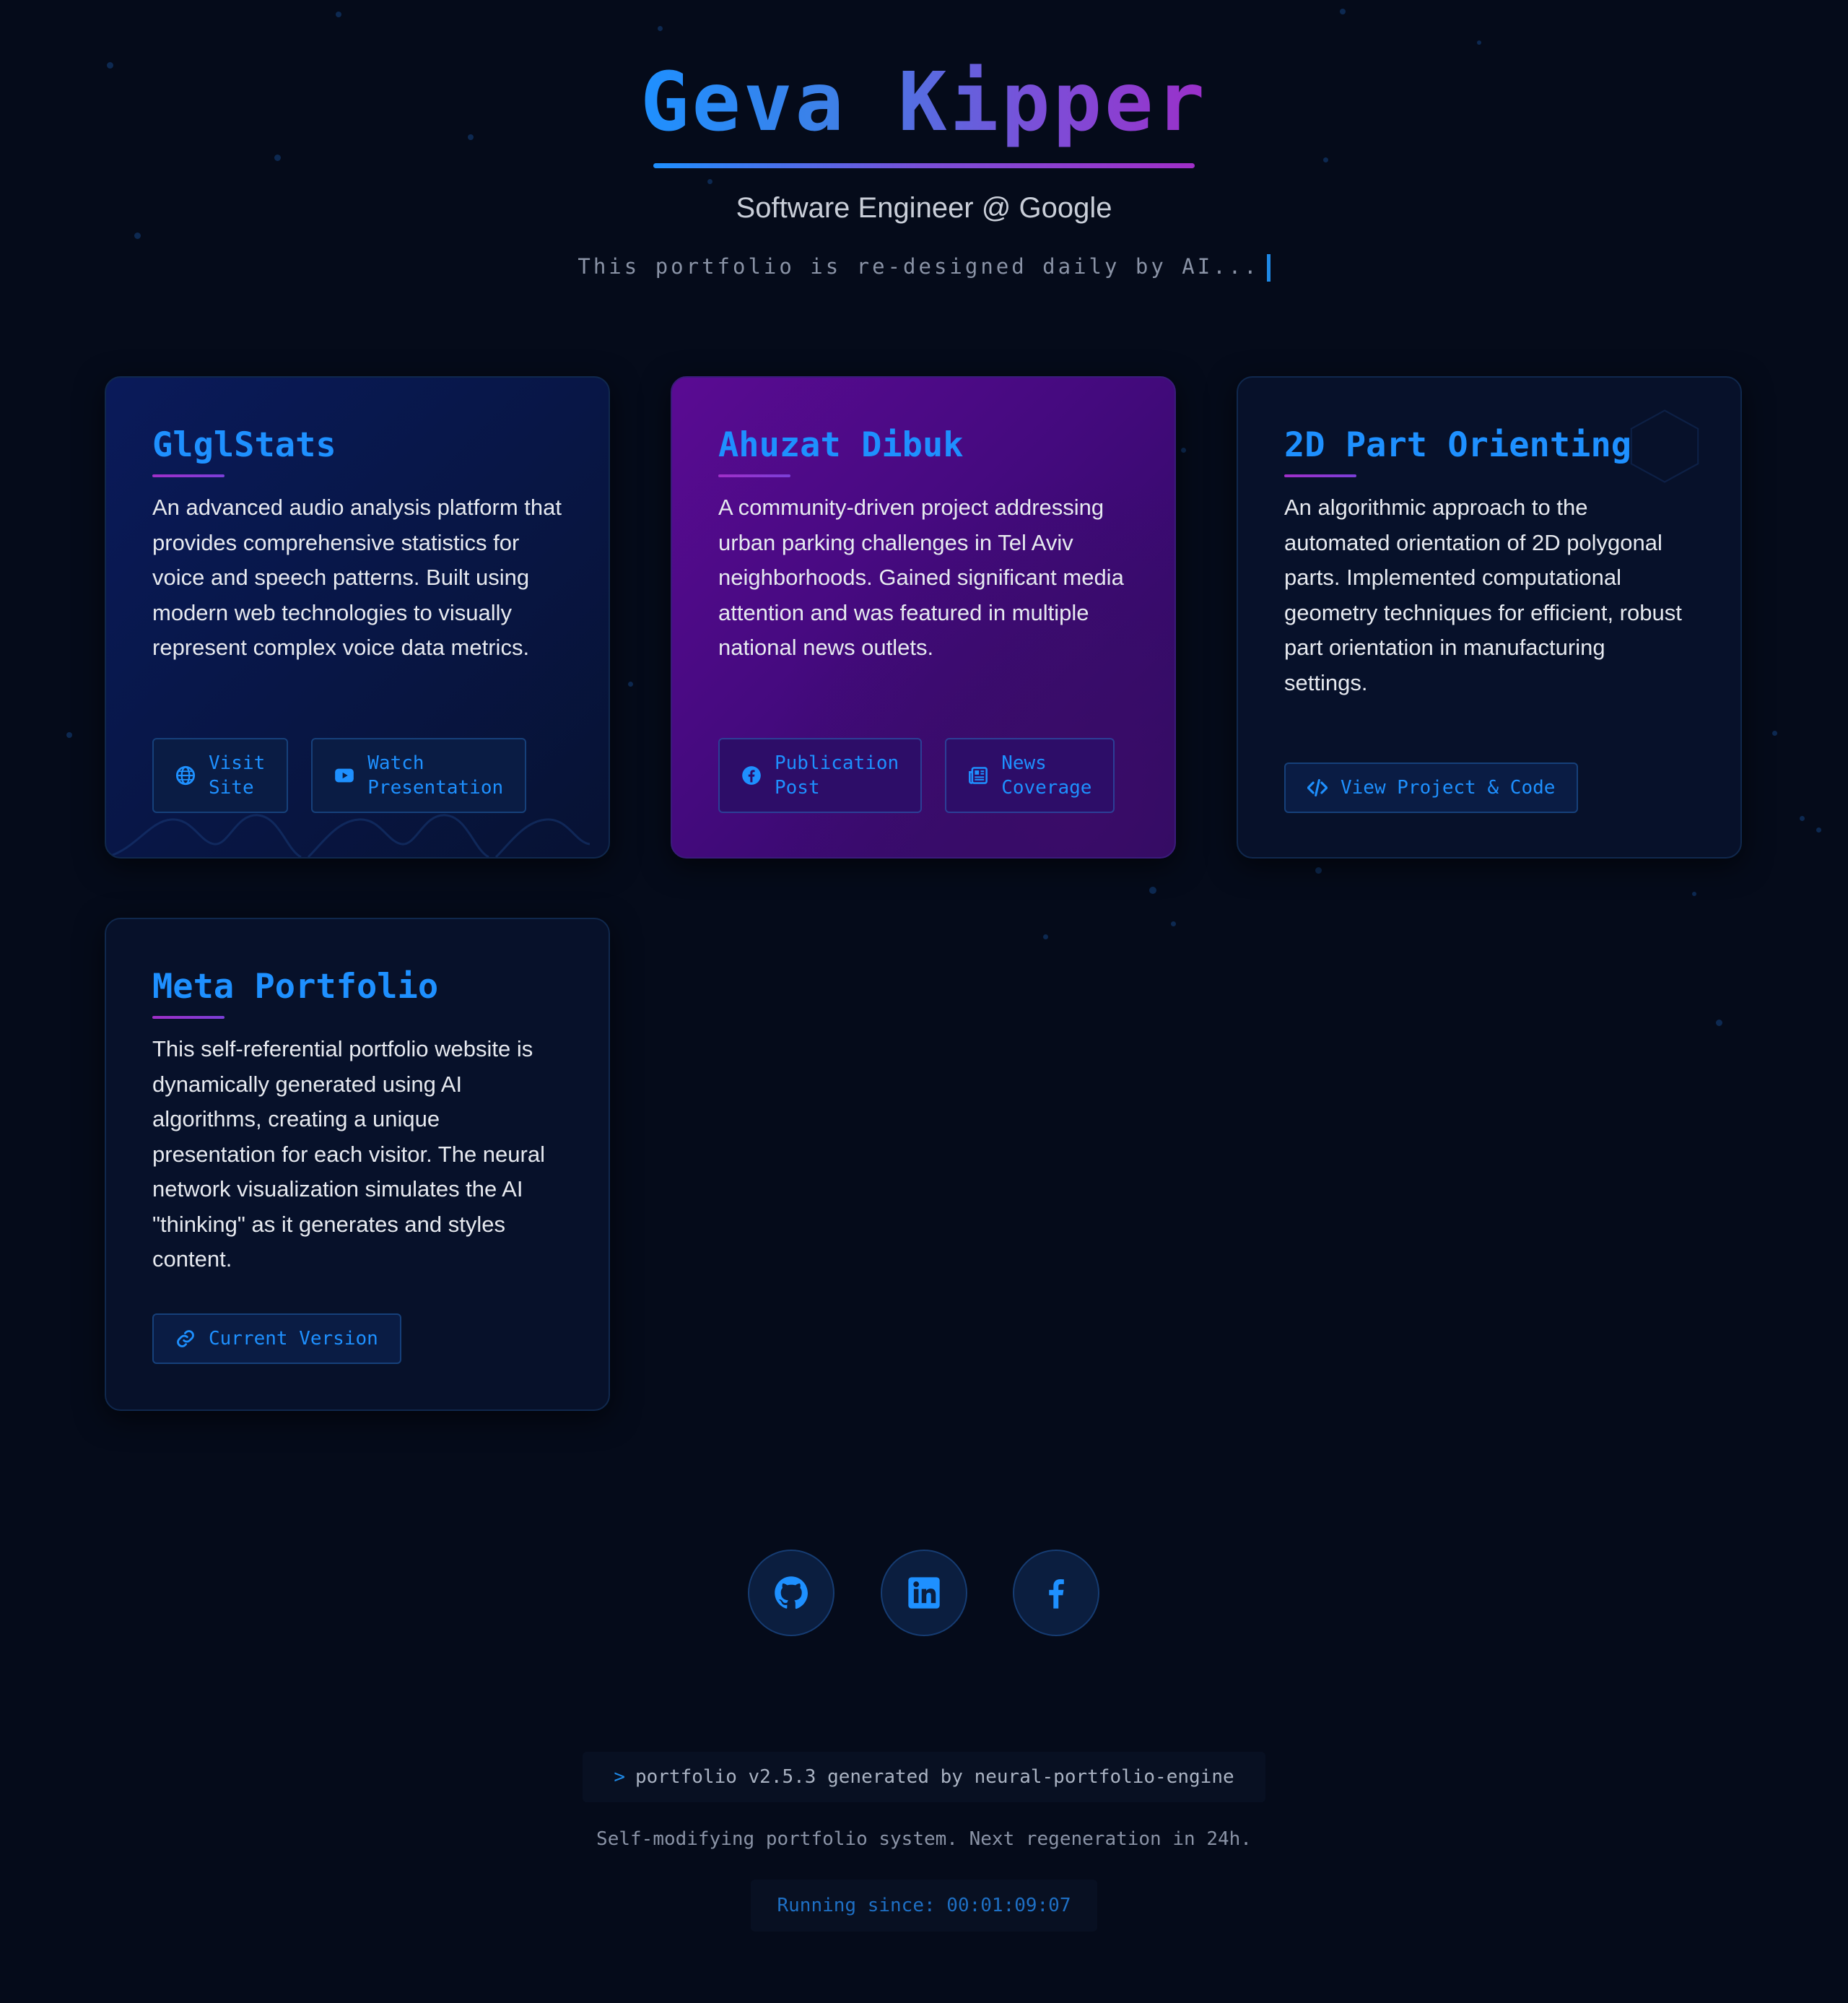 This screenshot has width=1848, height=2003. Describe the element at coordinates (185, 1338) in the screenshot. I see `link-icon` at that location.